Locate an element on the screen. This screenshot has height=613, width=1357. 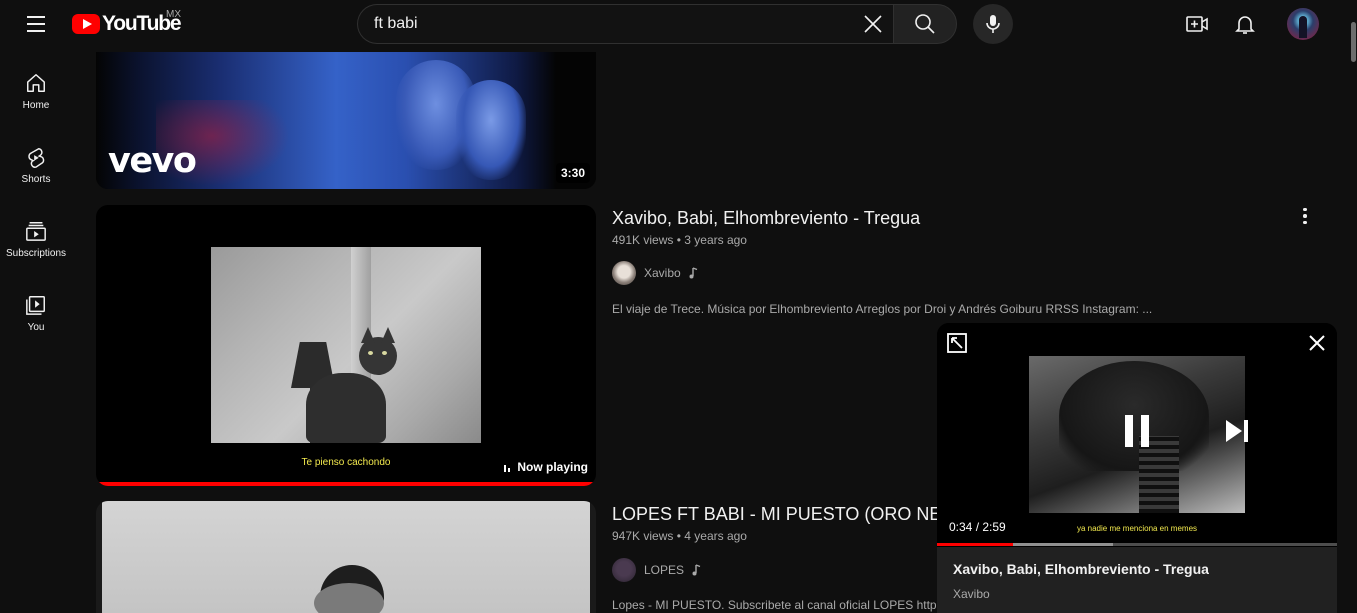
expand-icon is located at coordinates (957, 343).